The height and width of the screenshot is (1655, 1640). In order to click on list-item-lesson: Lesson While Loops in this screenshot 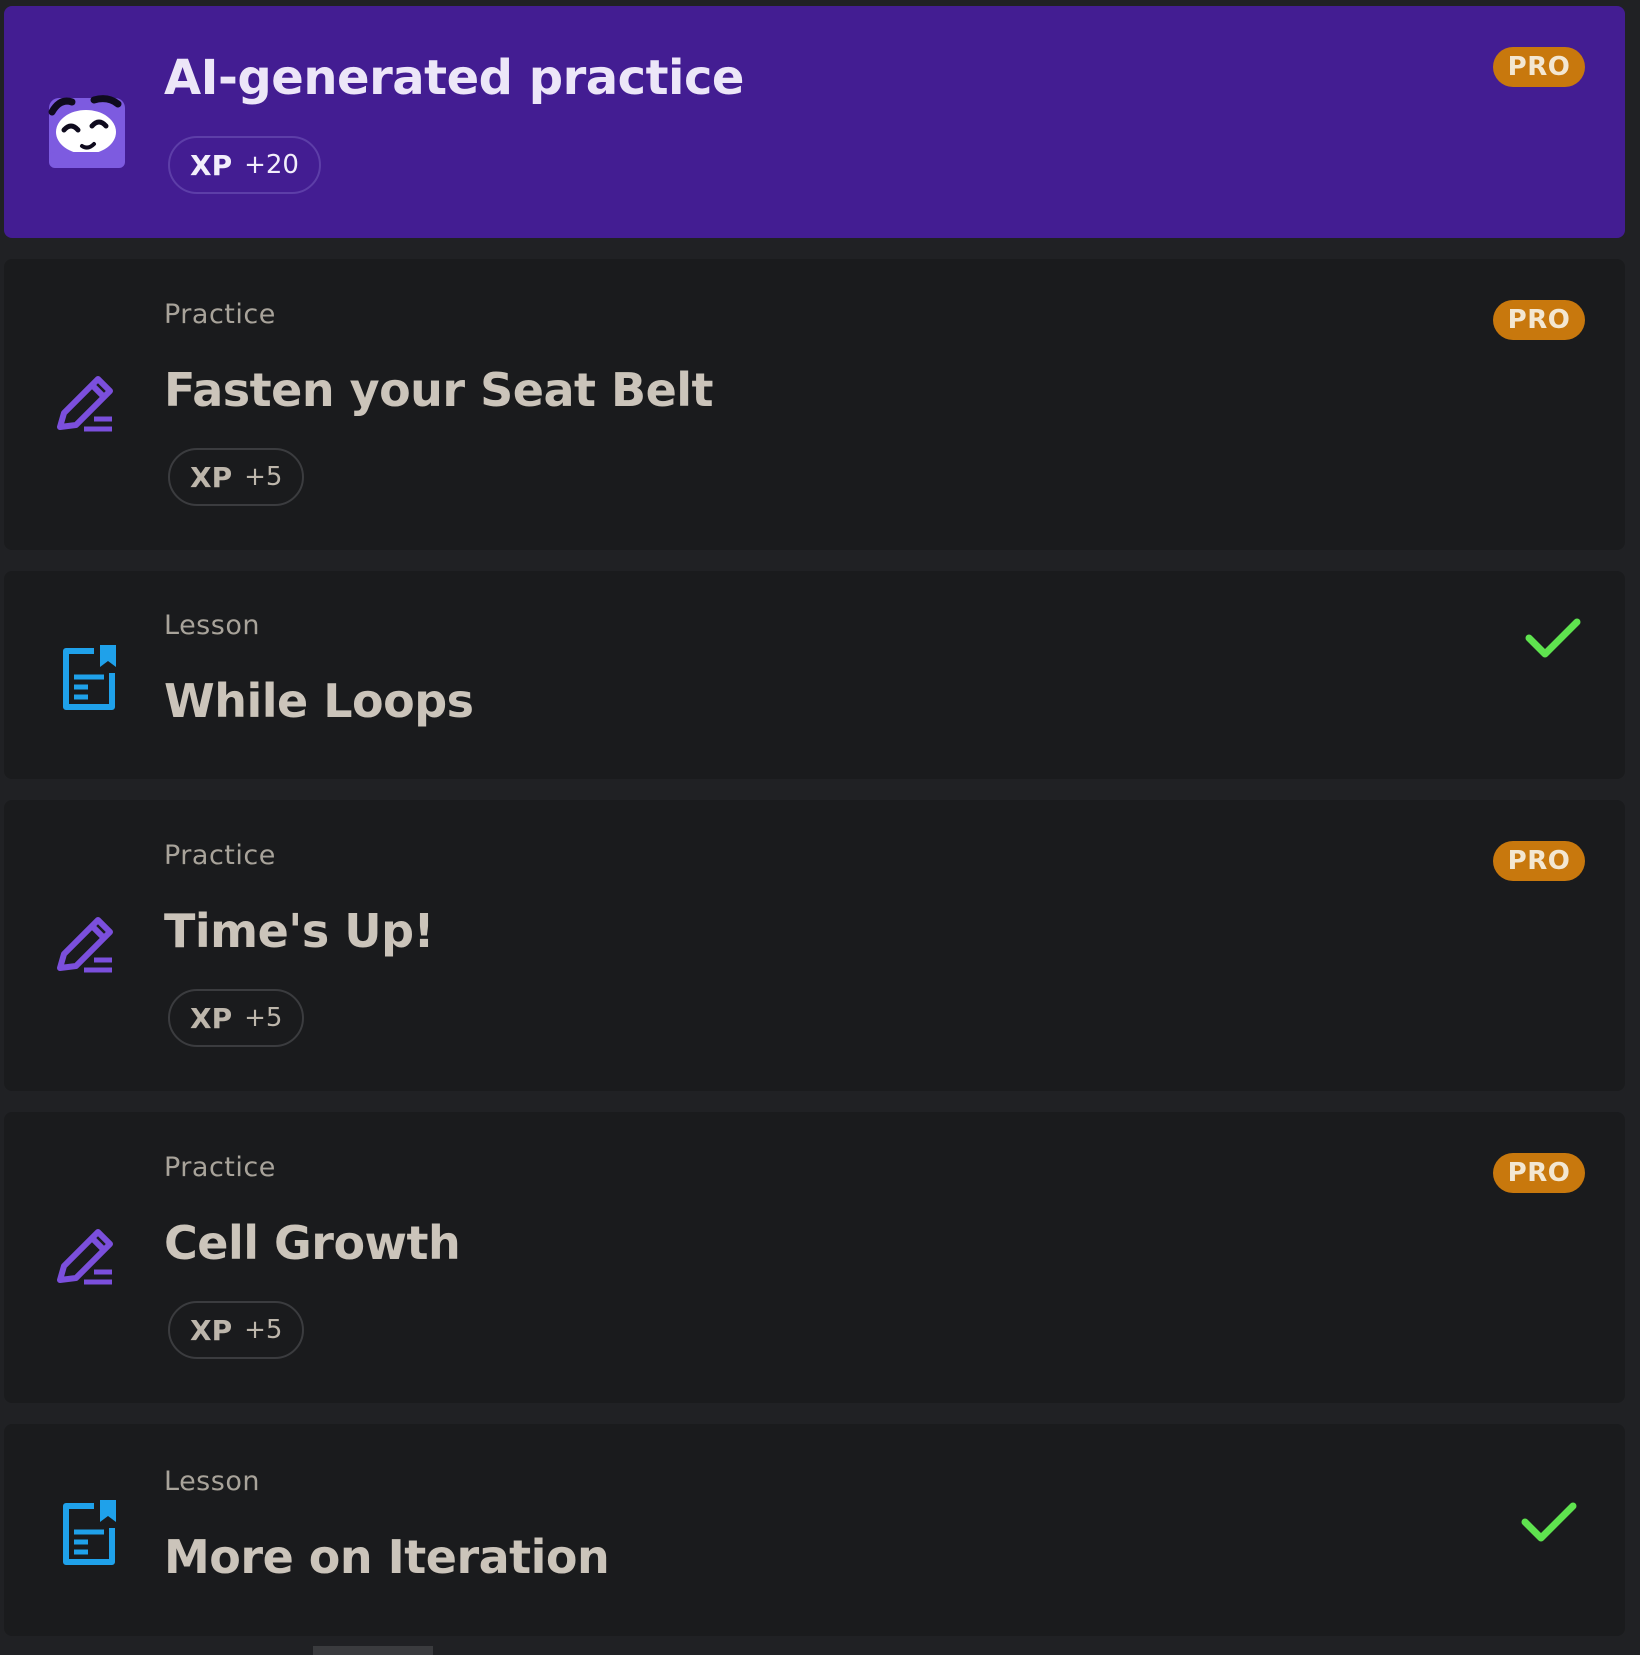, I will do `click(814, 675)`.